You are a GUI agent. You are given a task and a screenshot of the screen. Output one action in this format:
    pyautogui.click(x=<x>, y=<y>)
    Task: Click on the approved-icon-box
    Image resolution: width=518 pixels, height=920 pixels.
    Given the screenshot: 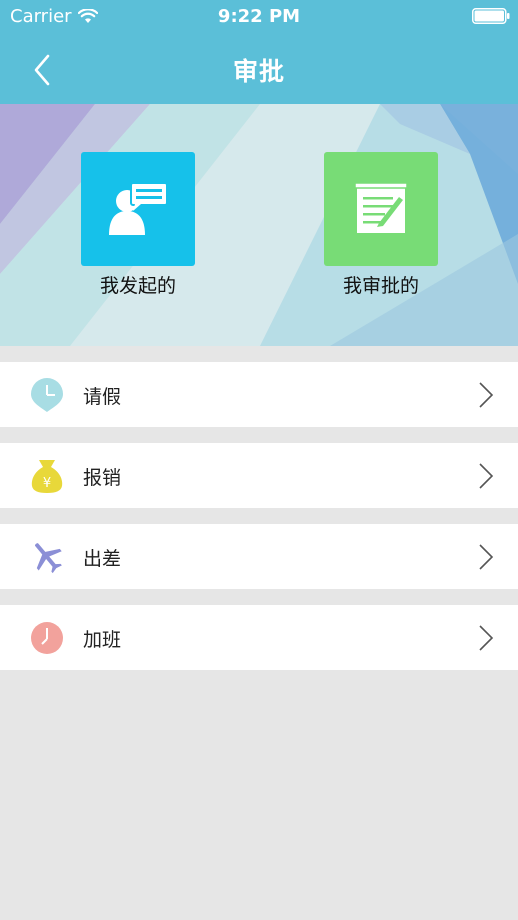 What is the action you would take?
    pyautogui.click(x=381, y=209)
    